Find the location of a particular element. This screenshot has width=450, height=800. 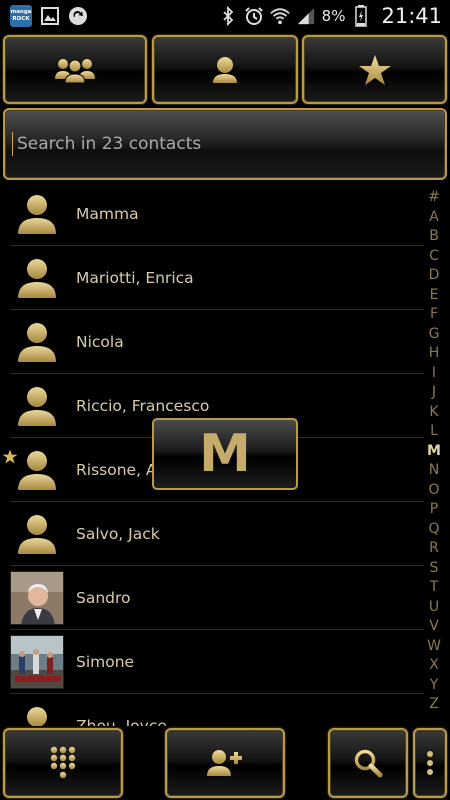

index-letter: M is located at coordinates (434, 452).